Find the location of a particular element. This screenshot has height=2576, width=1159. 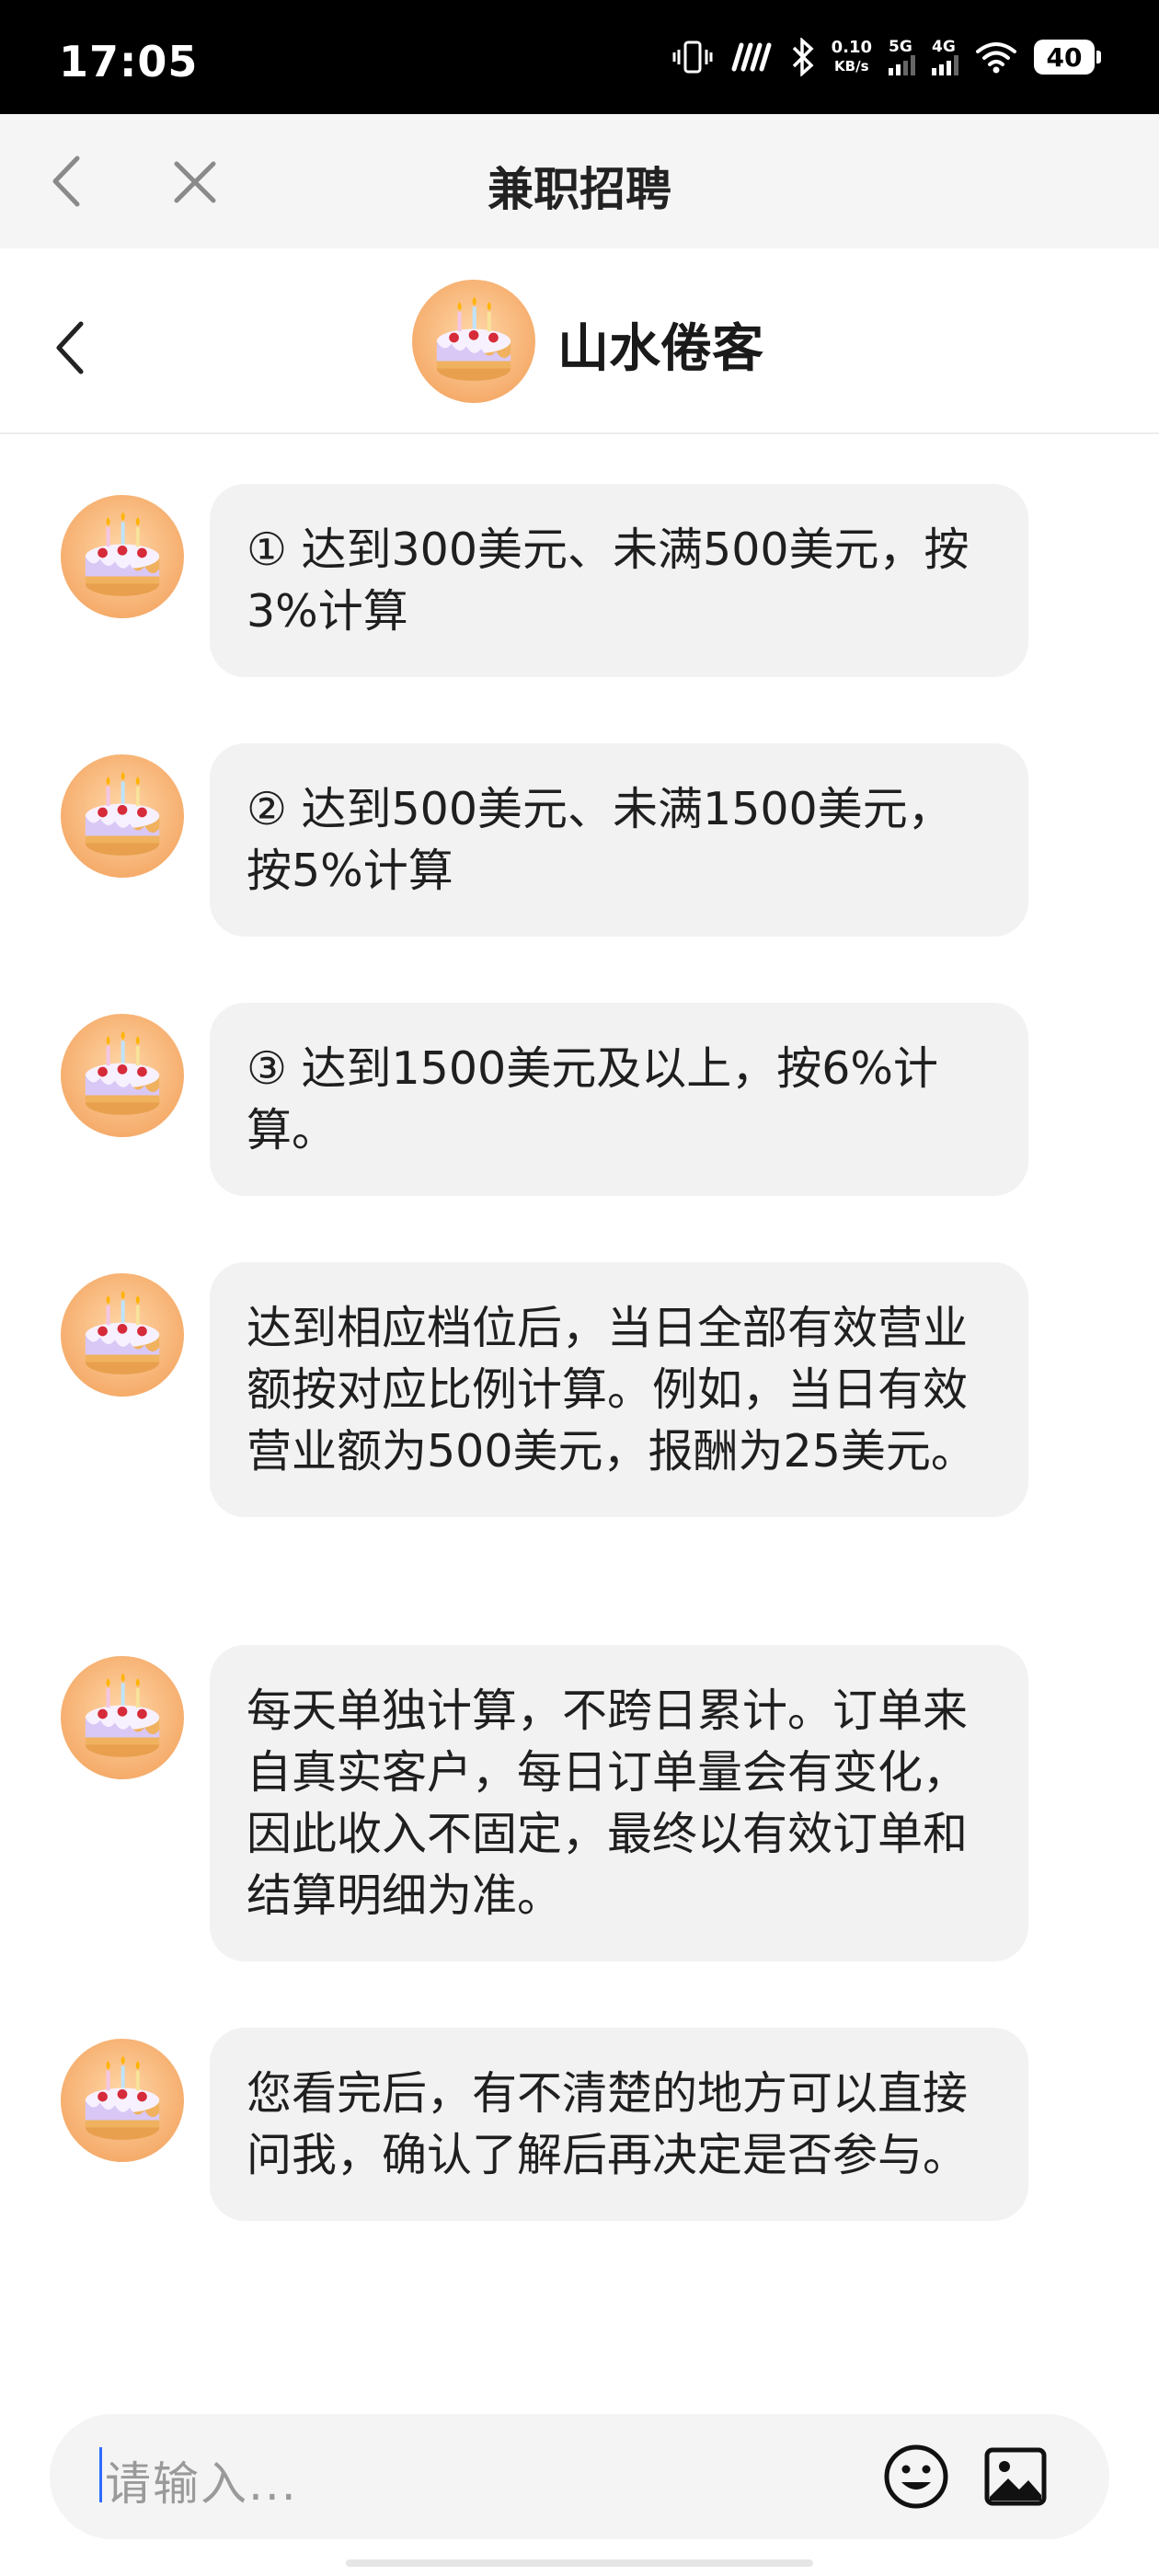

chat-back-button is located at coordinates (70, 347).